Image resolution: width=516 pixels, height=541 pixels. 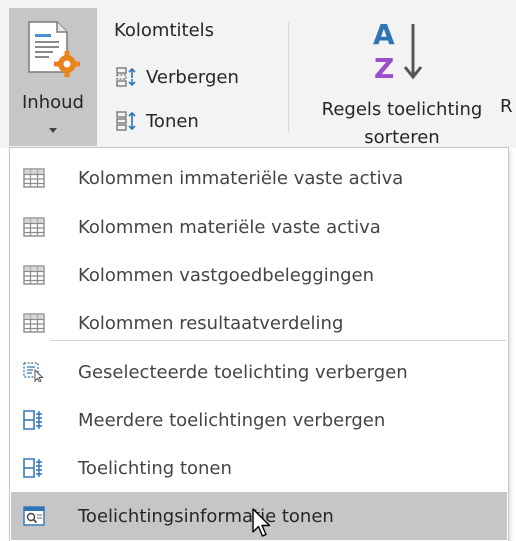 I want to click on menu-item-label: Toelichting tonen, so click(x=155, y=468).